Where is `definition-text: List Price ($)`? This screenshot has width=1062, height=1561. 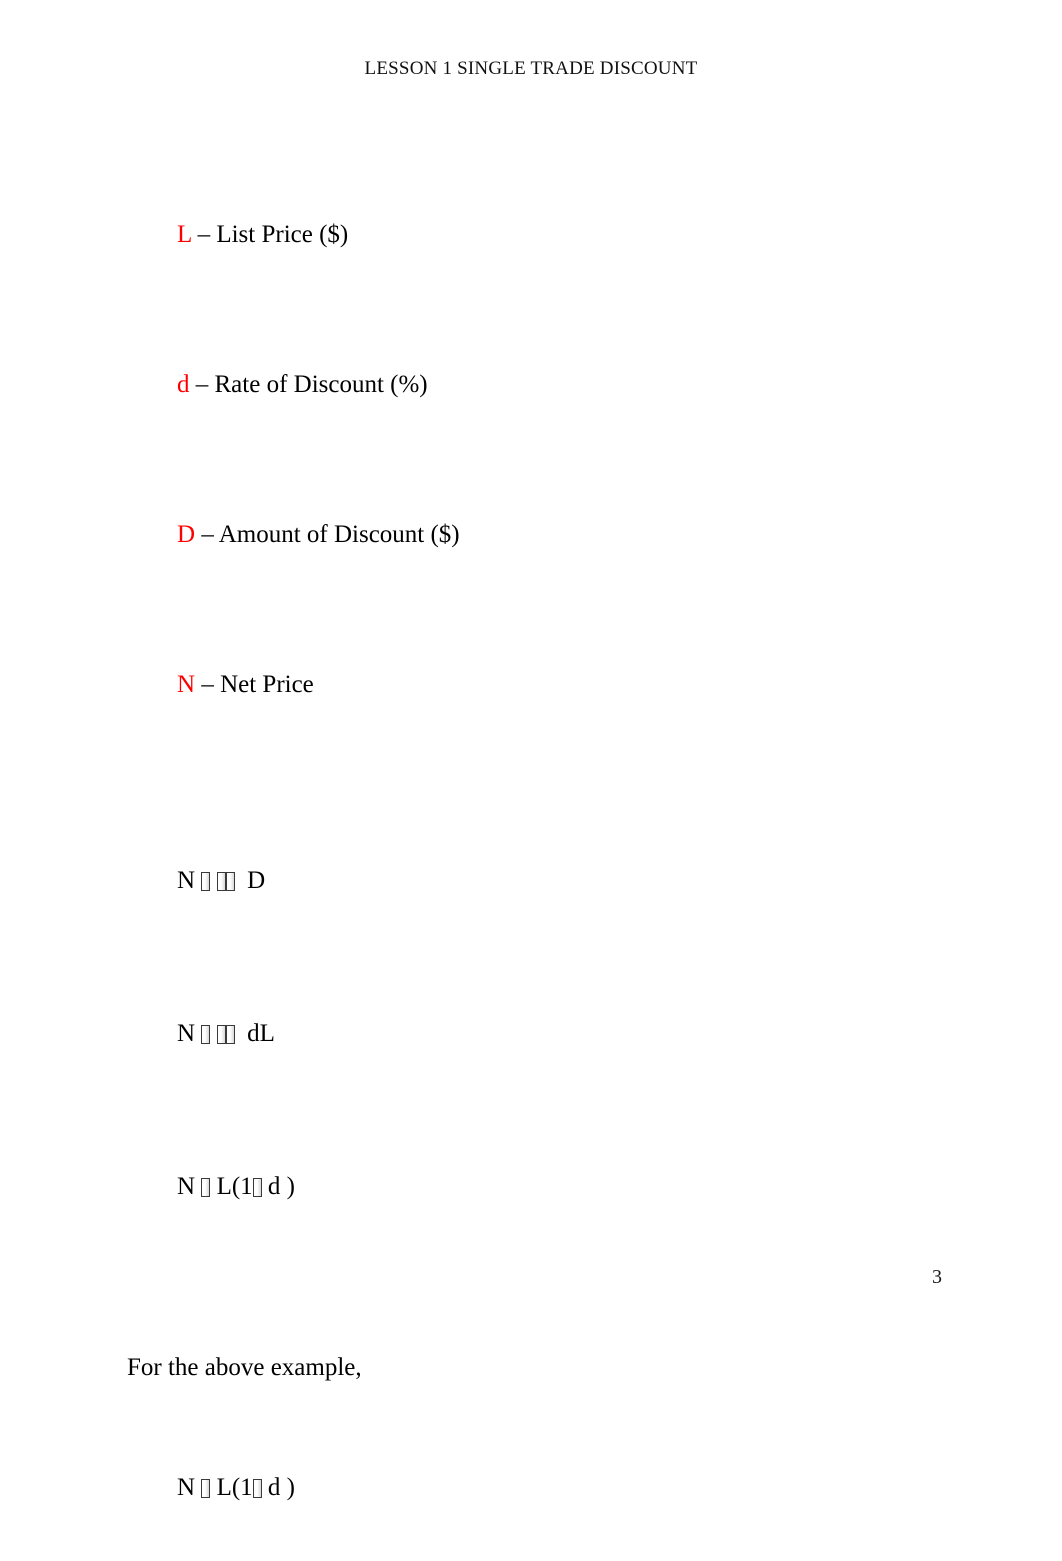 definition-text: List Price ($) is located at coordinates (282, 234).